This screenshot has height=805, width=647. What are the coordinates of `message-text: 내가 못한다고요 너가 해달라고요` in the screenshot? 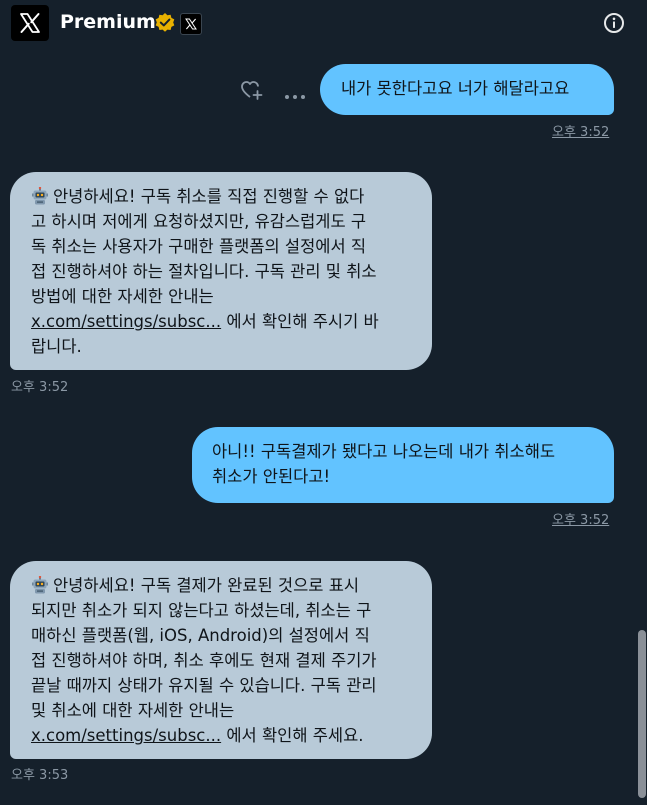 It's located at (455, 88).